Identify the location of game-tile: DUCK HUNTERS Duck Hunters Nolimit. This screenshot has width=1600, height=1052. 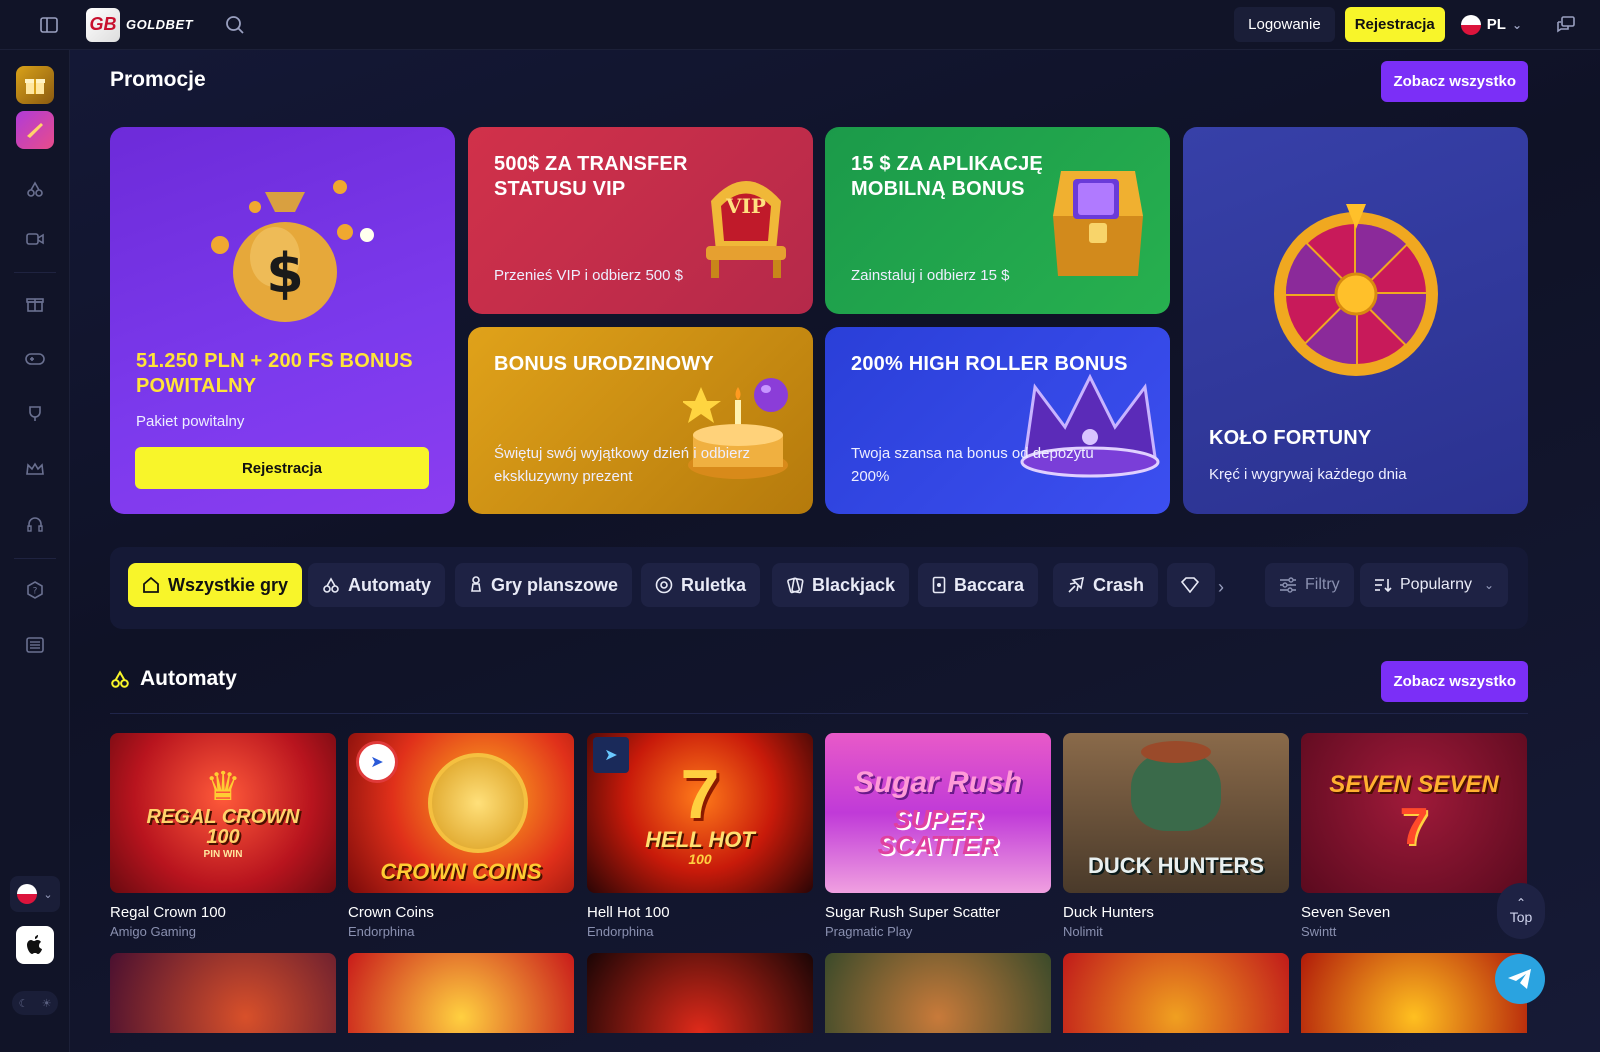
(1176, 836).